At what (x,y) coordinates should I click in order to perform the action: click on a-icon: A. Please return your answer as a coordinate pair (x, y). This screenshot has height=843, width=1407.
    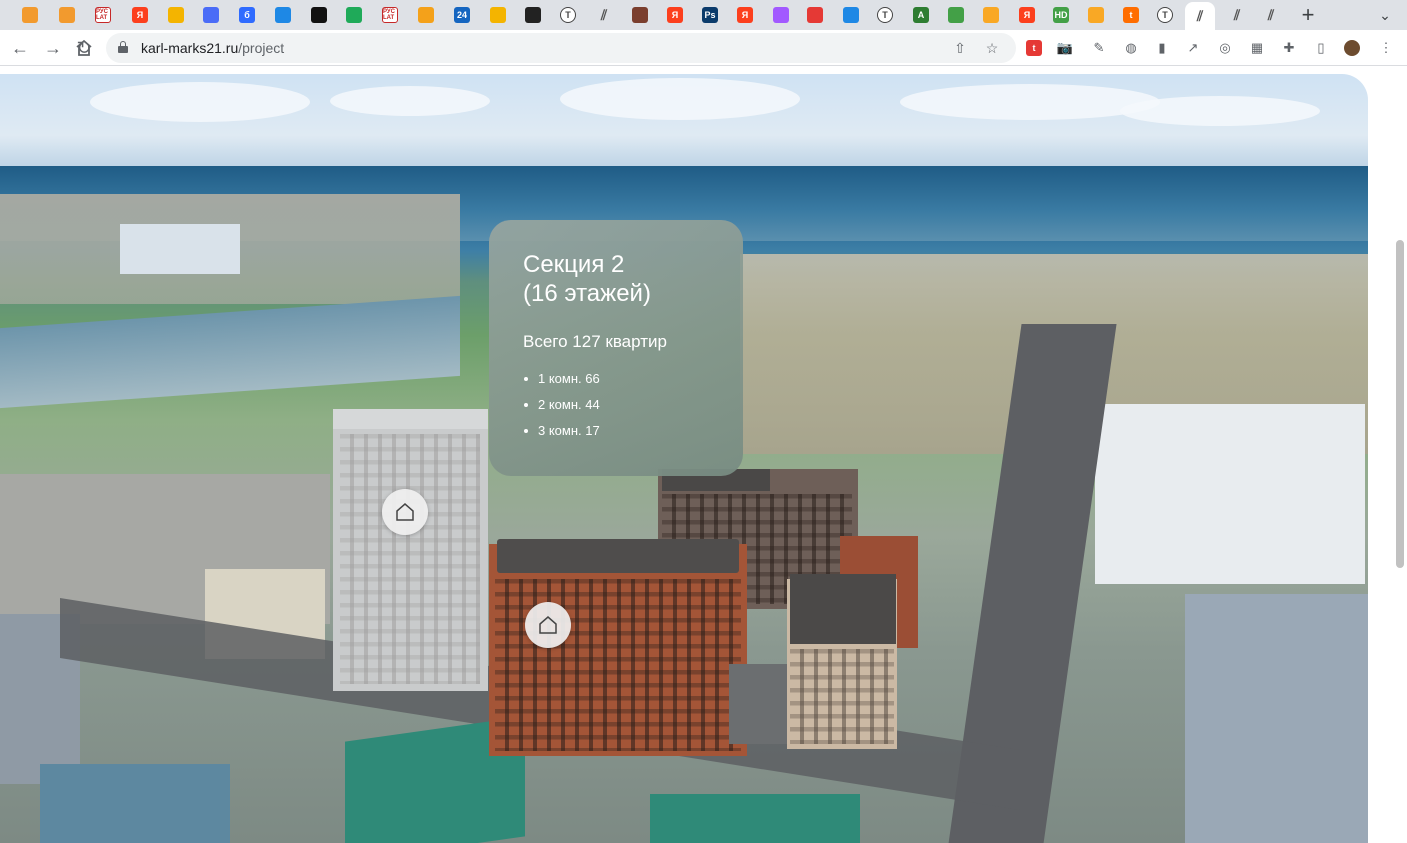
    Looking at the image, I should click on (921, 15).